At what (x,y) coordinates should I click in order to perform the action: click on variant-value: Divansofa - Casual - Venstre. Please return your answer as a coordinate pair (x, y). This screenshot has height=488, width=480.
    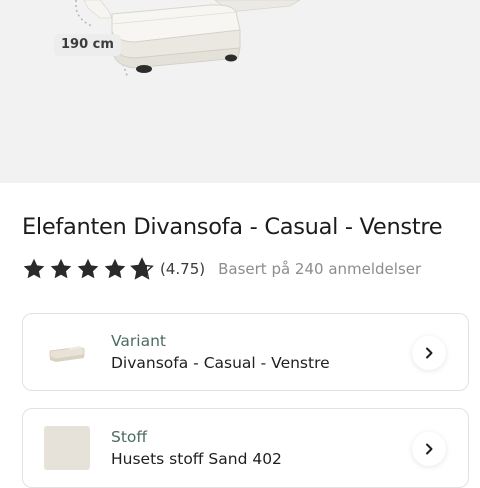
    Looking at the image, I should click on (220, 363).